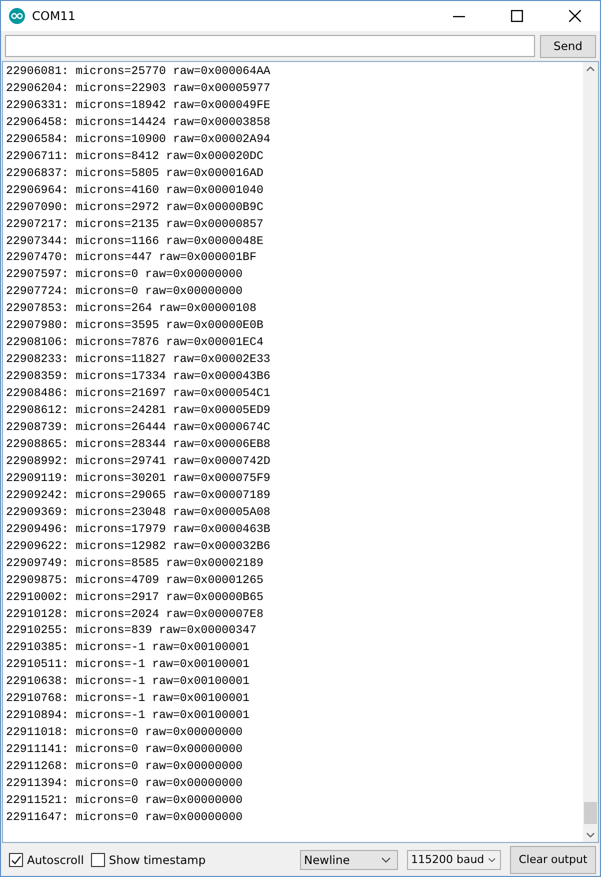 The height and width of the screenshot is (877, 601). I want to click on output-line: 22909749: microns=8585 raw=0x00002189, so click(135, 564).